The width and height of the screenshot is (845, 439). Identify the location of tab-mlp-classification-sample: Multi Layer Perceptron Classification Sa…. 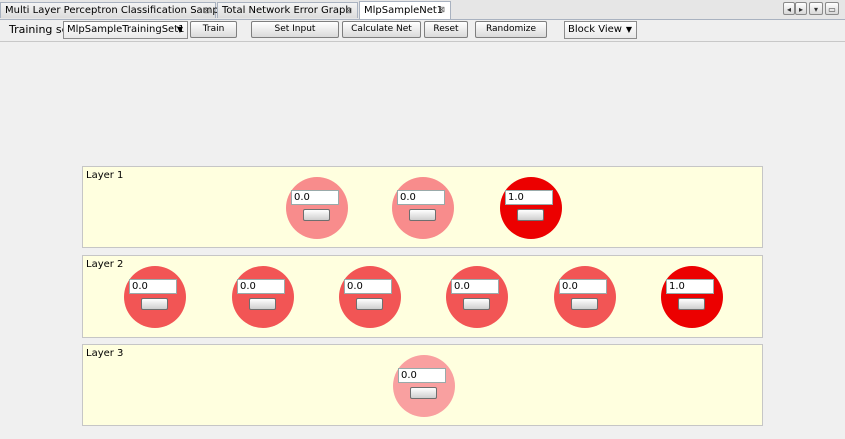
(114, 10).